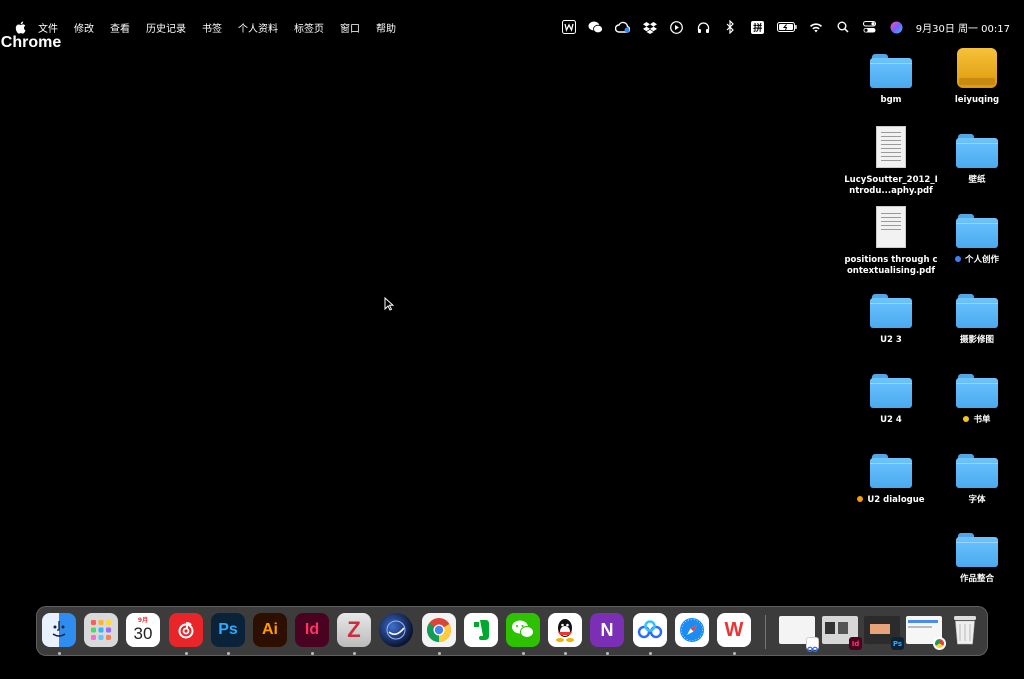 The image size is (1024, 679). I want to click on trash-icon, so click(965, 630).